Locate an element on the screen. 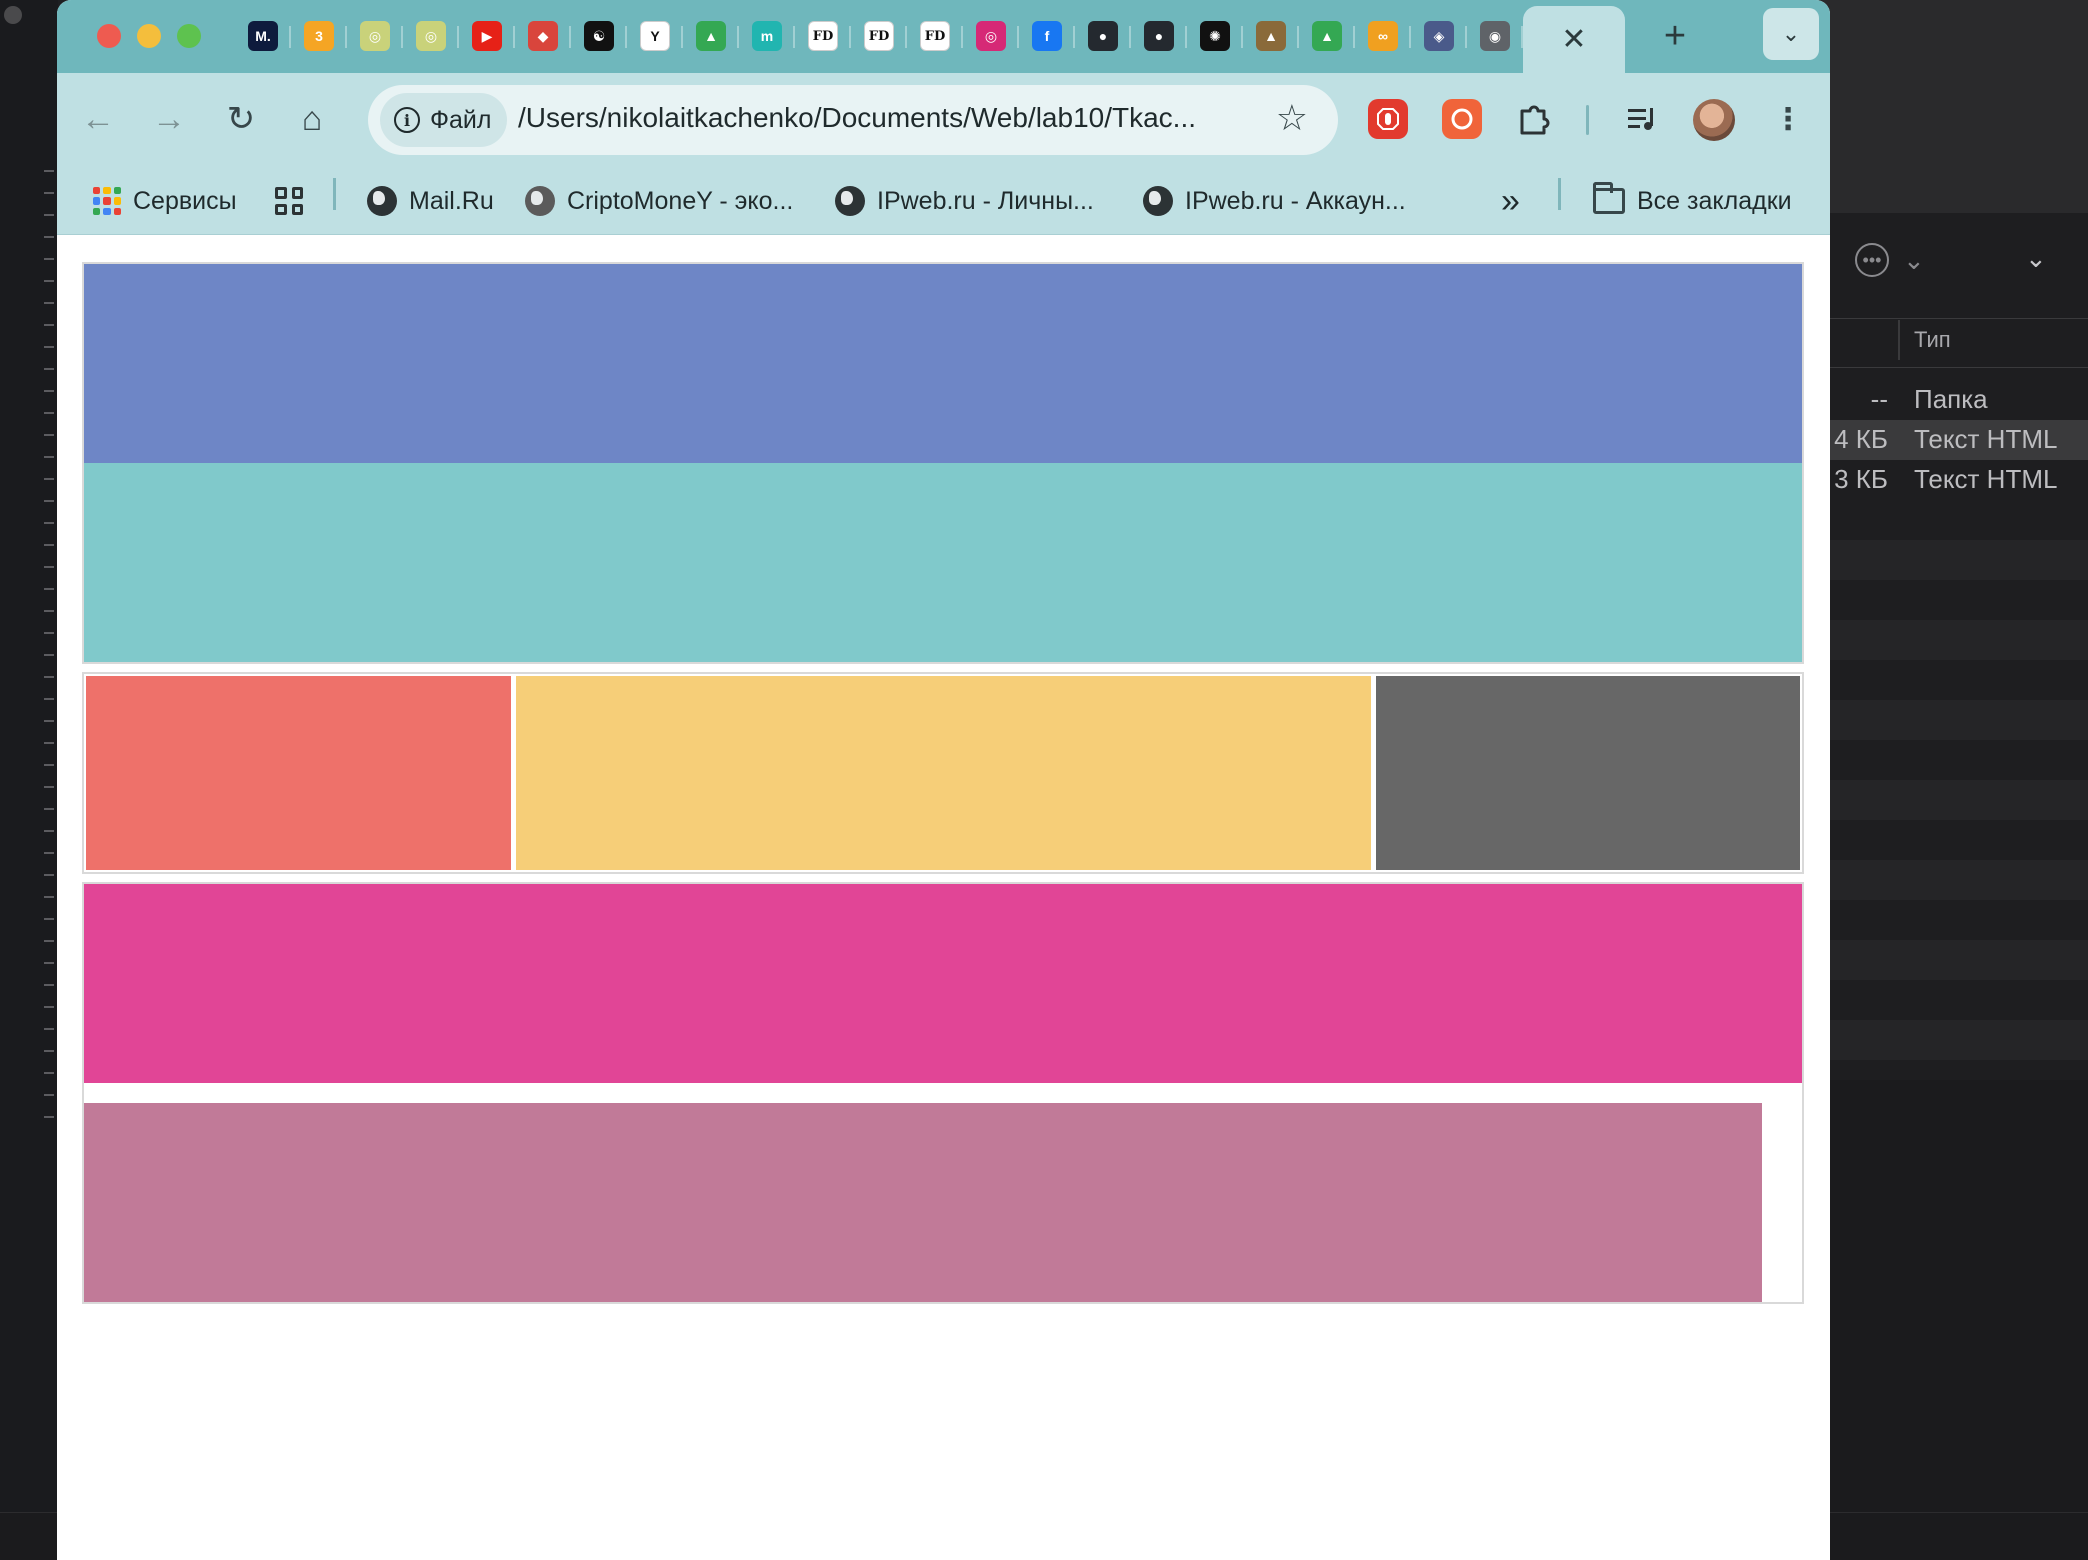 The width and height of the screenshot is (2088, 1560). more-actions-icon: ••• is located at coordinates (1872, 260).